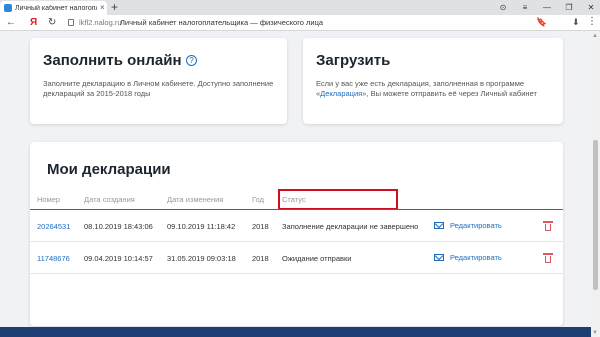 The image size is (600, 337). What do you see at coordinates (258, 199) in the screenshot?
I see `column-header-year: Год` at bounding box center [258, 199].